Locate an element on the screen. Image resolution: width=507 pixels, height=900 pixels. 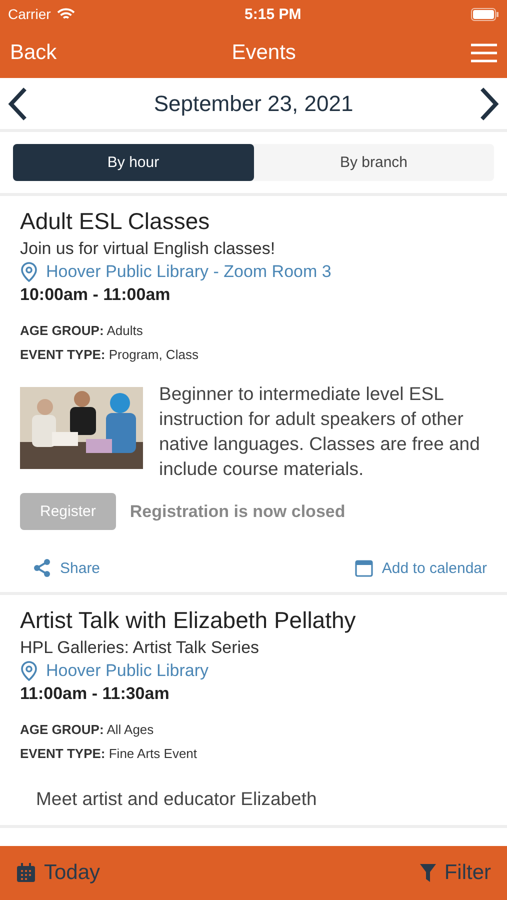
event-subtitle: HPL Galleries: Artist Talk Series is located at coordinates (140, 648).